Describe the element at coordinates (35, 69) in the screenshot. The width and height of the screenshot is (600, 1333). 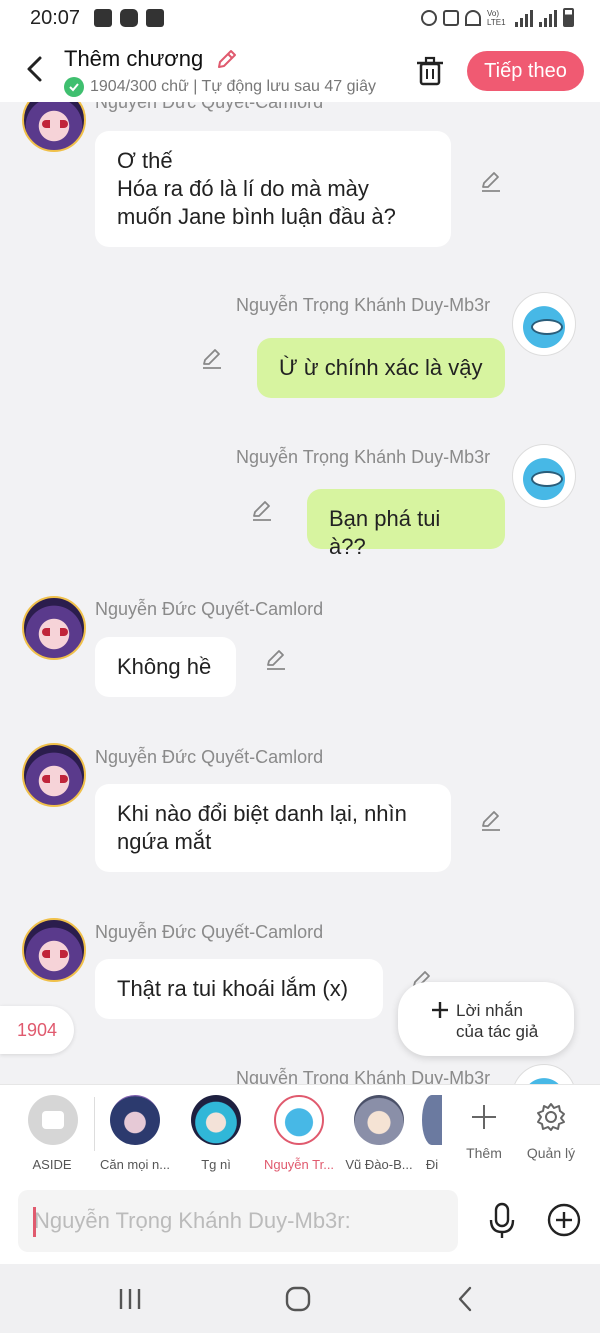
I see `back-icon` at that location.